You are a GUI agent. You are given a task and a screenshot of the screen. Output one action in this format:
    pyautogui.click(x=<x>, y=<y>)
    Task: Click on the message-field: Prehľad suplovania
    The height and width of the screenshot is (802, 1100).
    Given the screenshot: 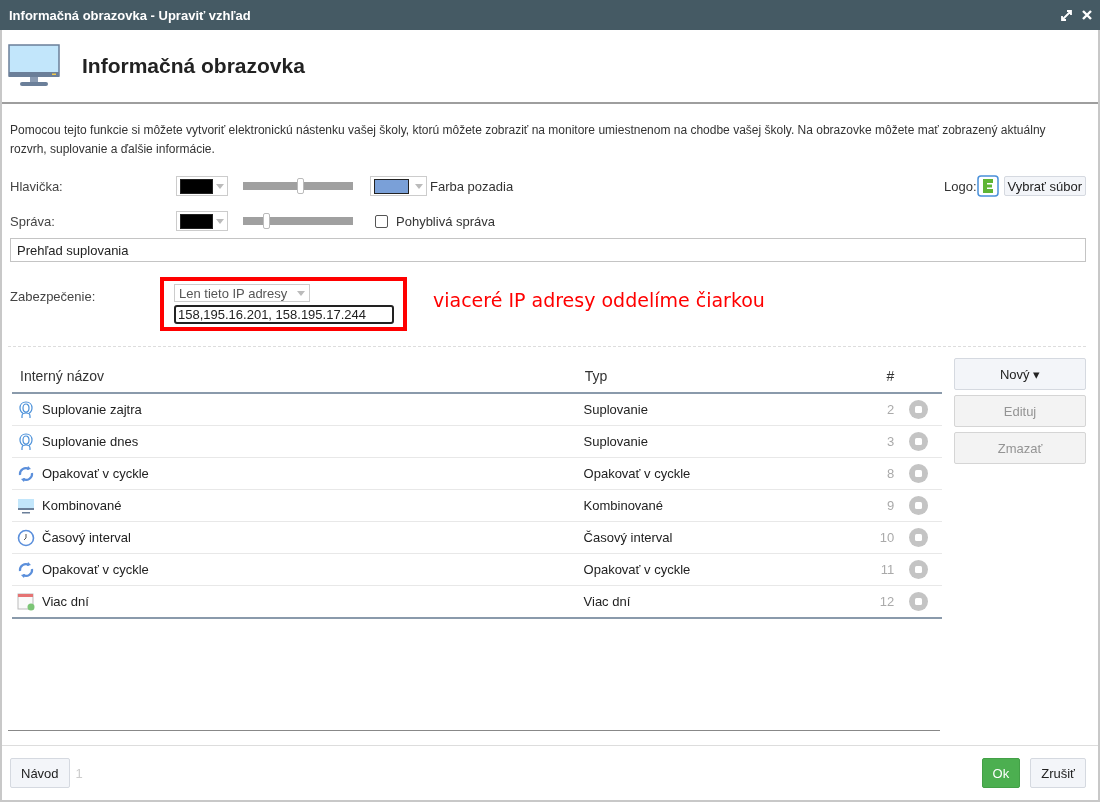 What is the action you would take?
    pyautogui.click(x=548, y=250)
    